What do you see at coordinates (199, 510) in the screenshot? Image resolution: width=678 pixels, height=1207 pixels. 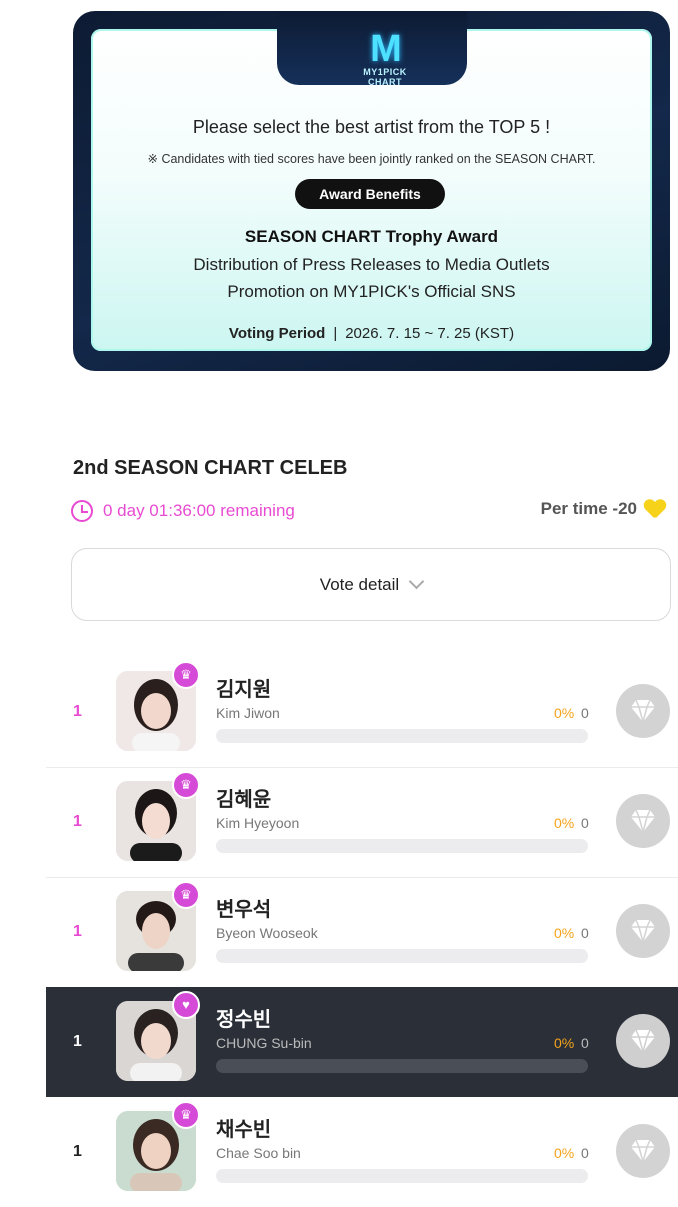 I see `remaining-text: 0 day 01:36:00 remaining` at bounding box center [199, 510].